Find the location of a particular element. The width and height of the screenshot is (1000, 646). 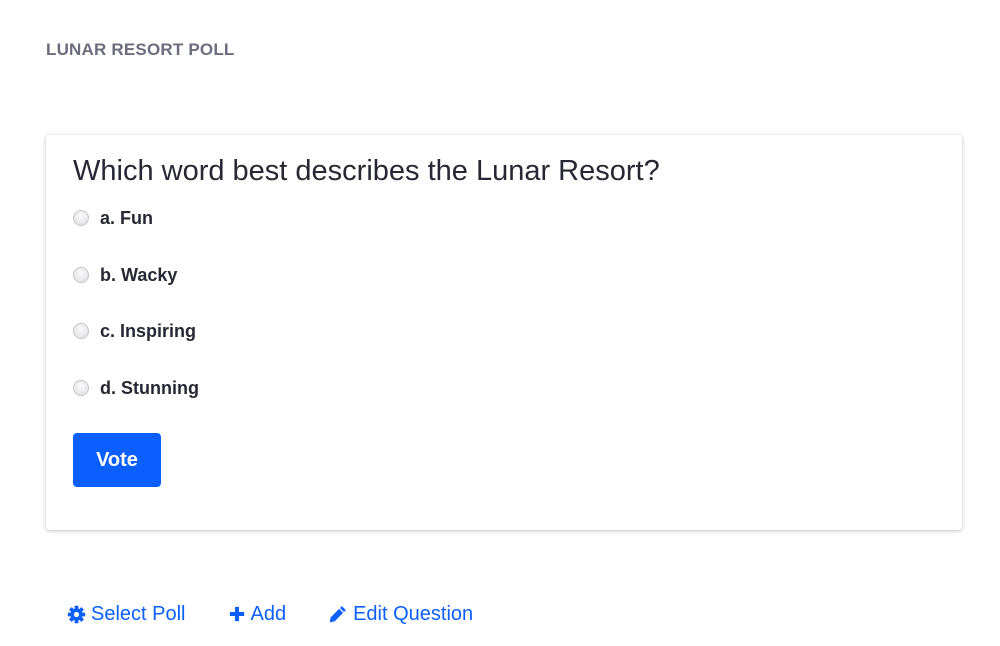

choice-option-c: c. Inspiring is located at coordinates (134, 331).